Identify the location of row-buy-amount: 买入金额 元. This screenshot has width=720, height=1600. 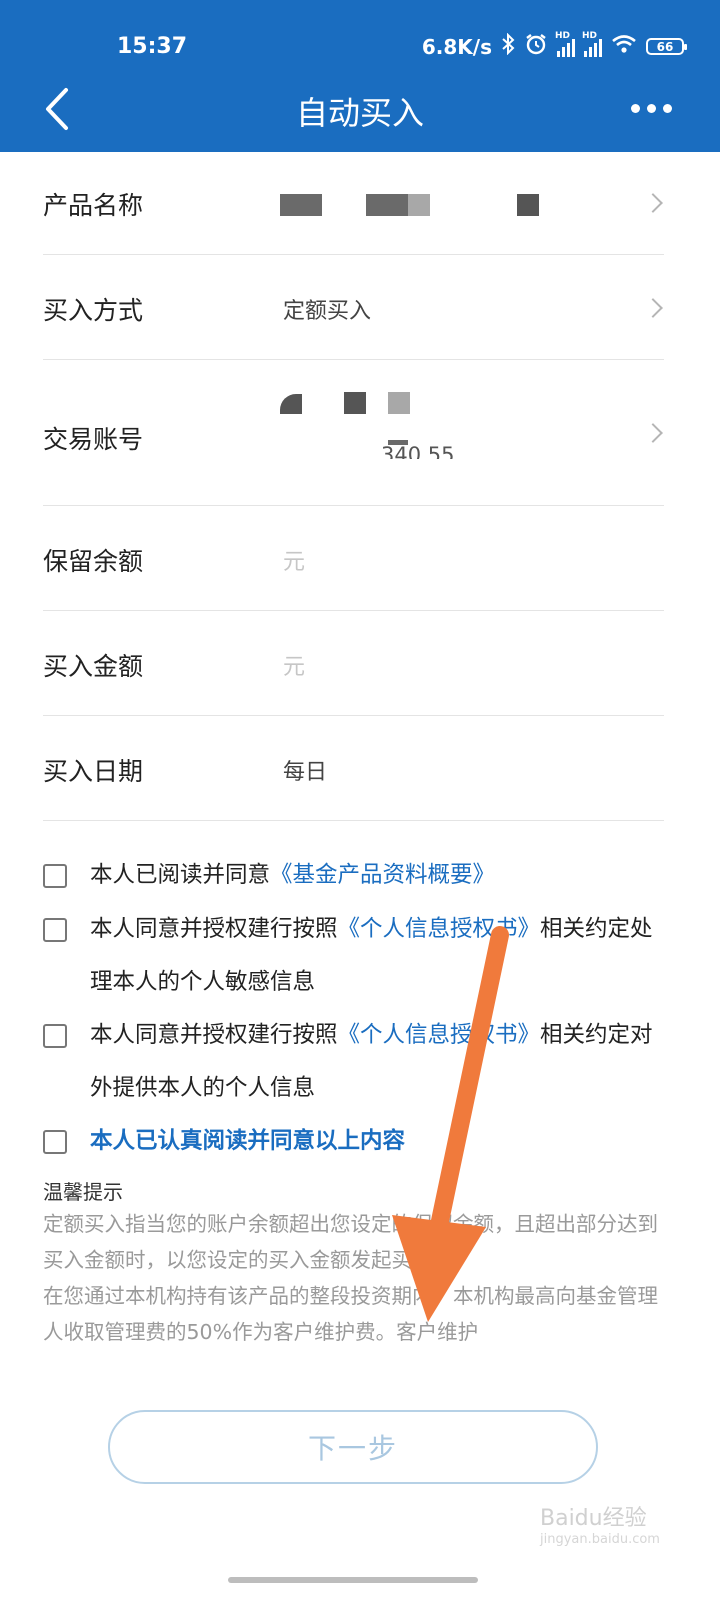
(353, 663).